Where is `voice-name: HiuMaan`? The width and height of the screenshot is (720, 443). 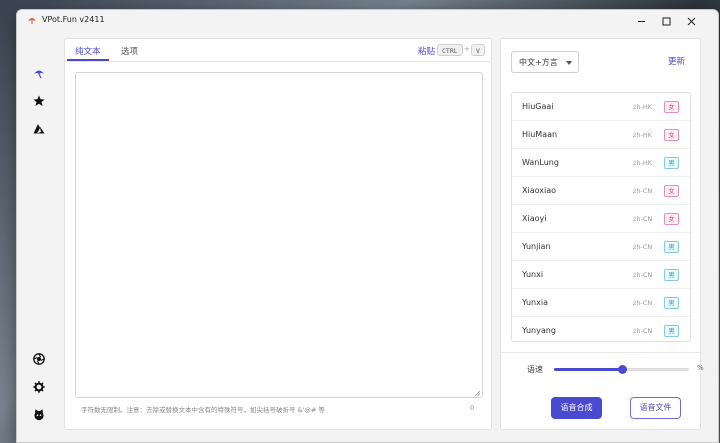
voice-name: HiuMaan is located at coordinates (540, 134).